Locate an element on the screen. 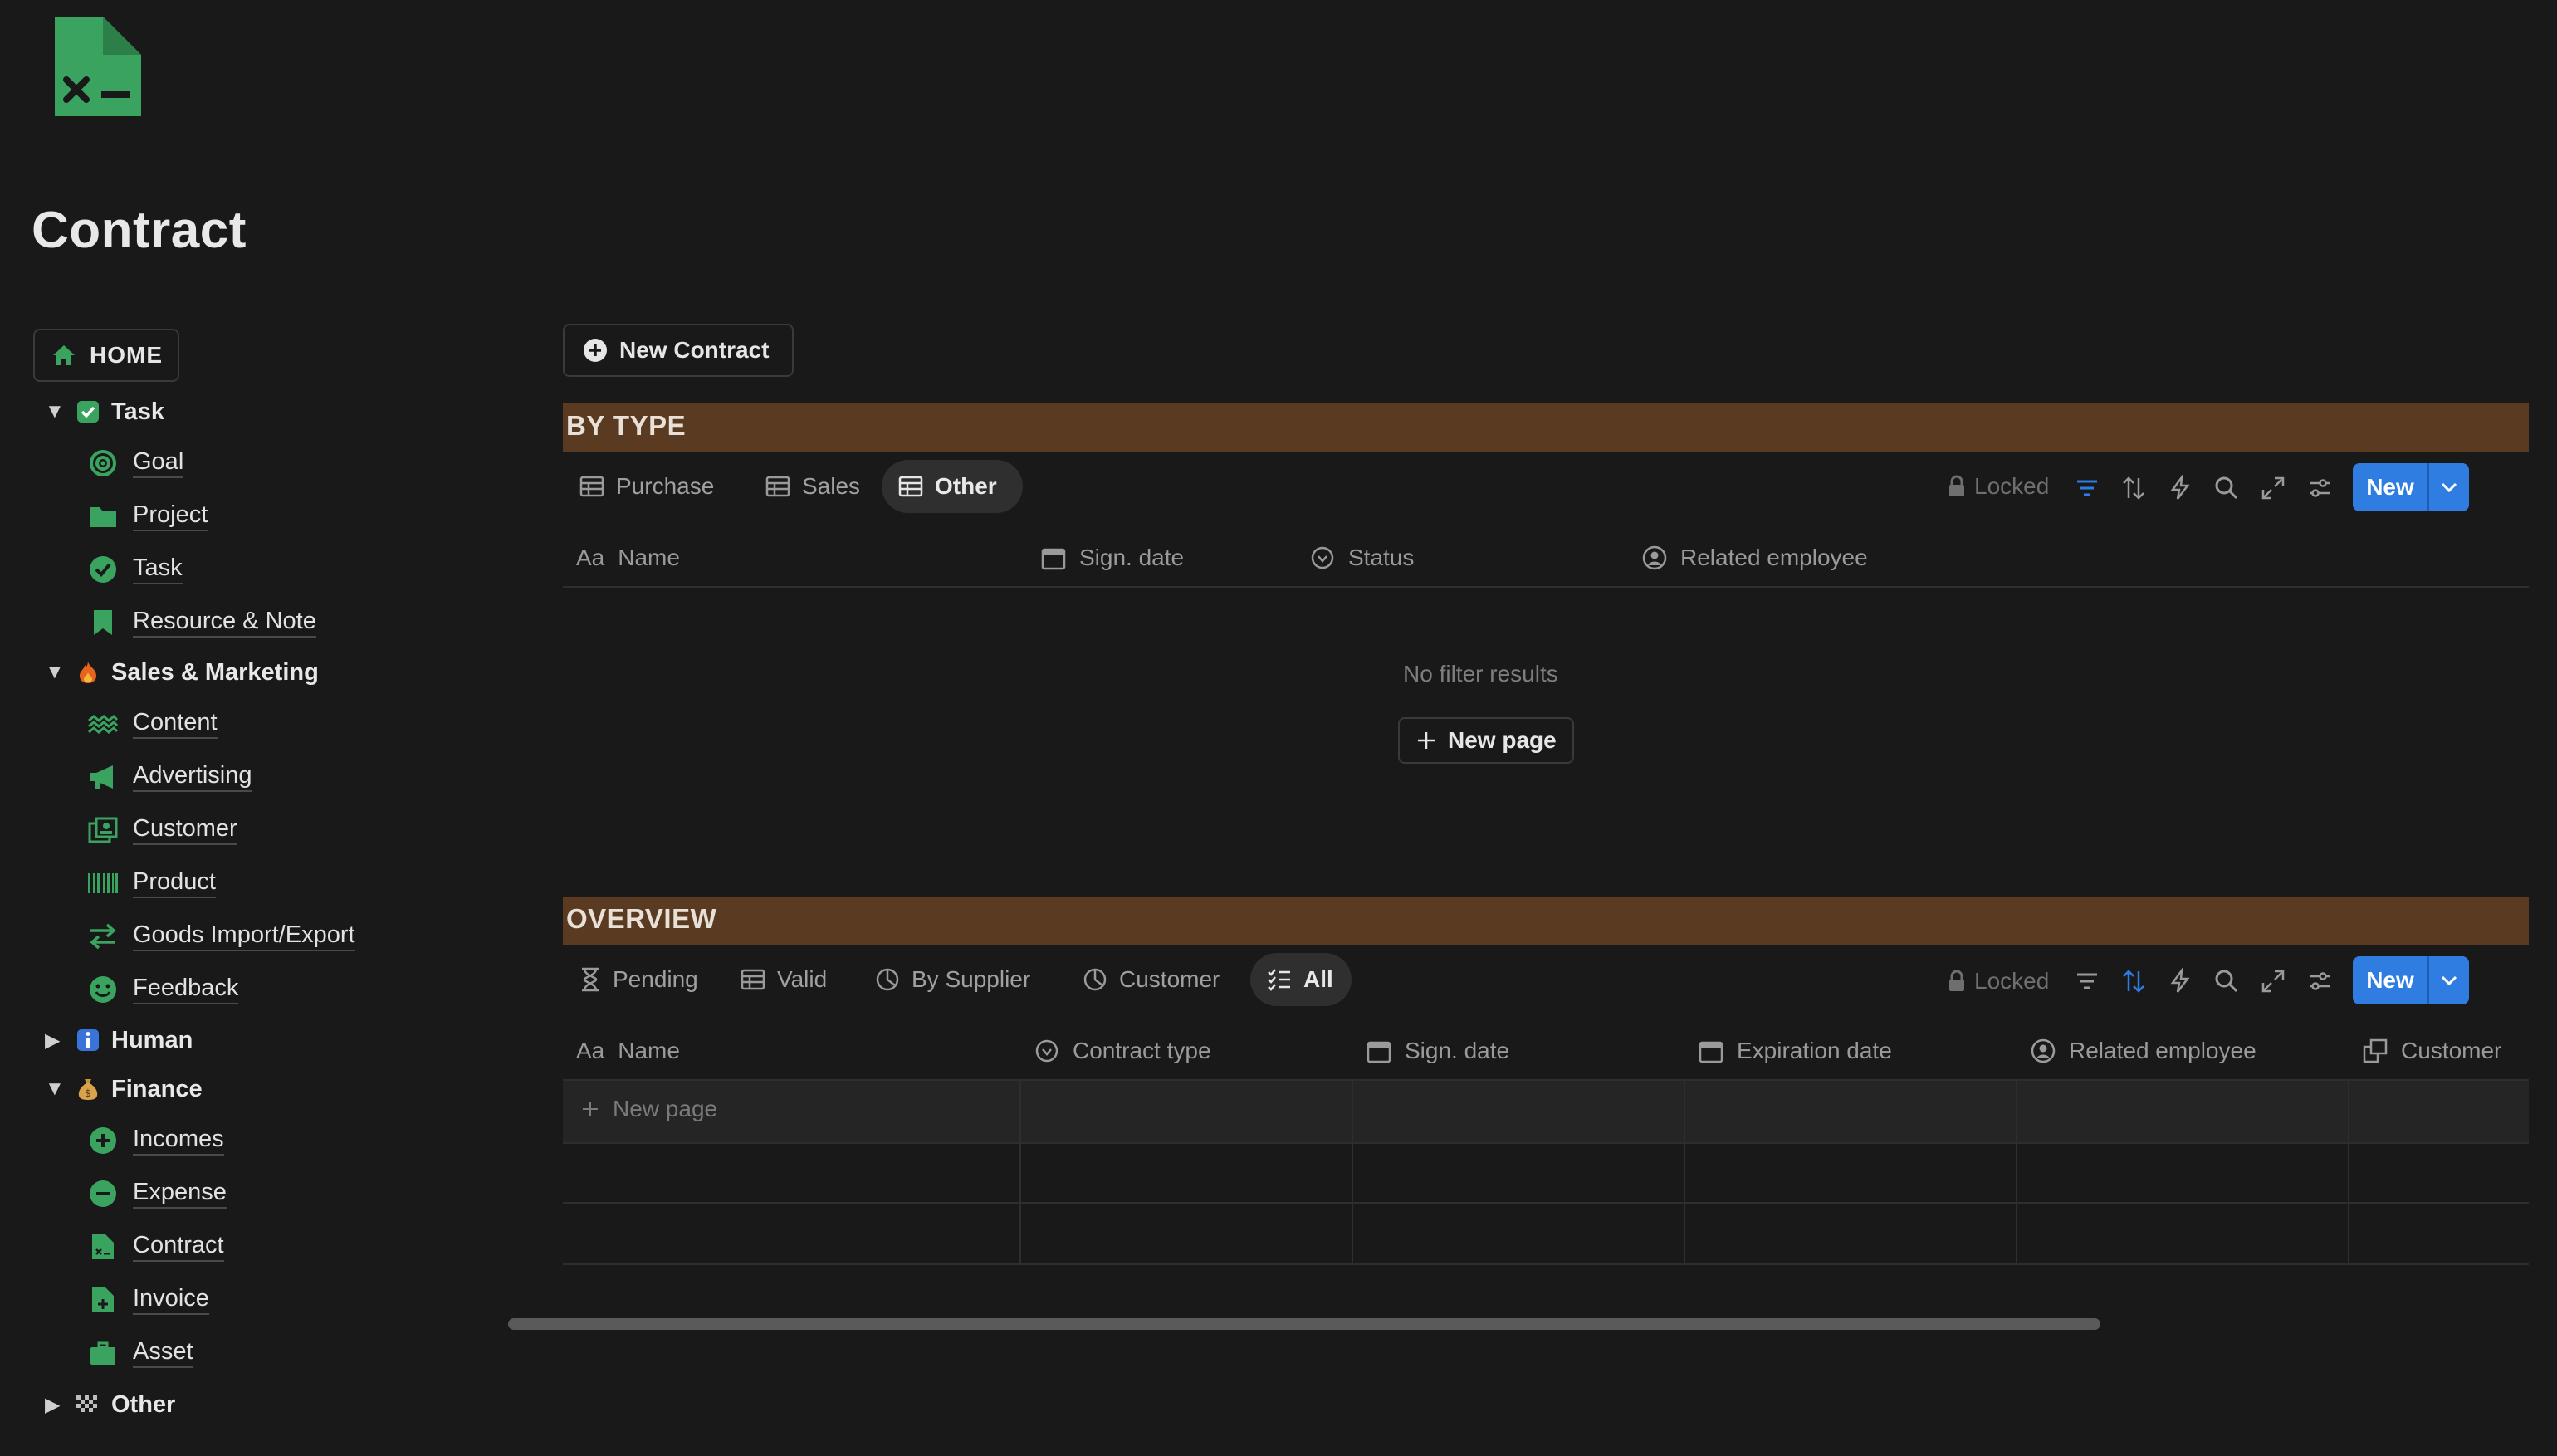  text-property-icon: Aa is located at coordinates (590, 1050).